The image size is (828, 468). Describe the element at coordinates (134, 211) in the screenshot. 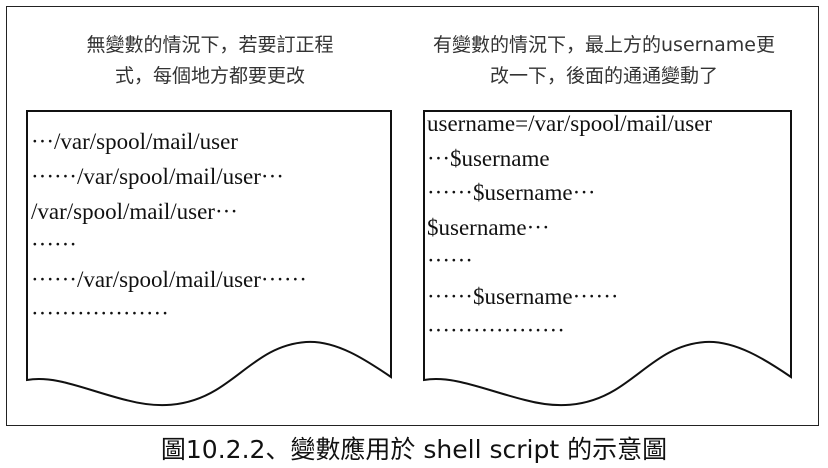

I see `left-code-line: /var/spool/mail/user···` at that location.